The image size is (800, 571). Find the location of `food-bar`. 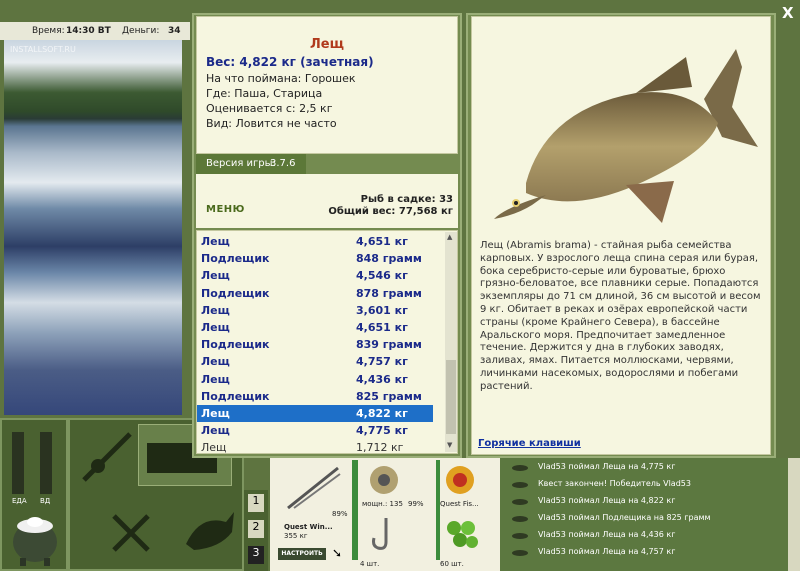

food-bar is located at coordinates (18, 463).